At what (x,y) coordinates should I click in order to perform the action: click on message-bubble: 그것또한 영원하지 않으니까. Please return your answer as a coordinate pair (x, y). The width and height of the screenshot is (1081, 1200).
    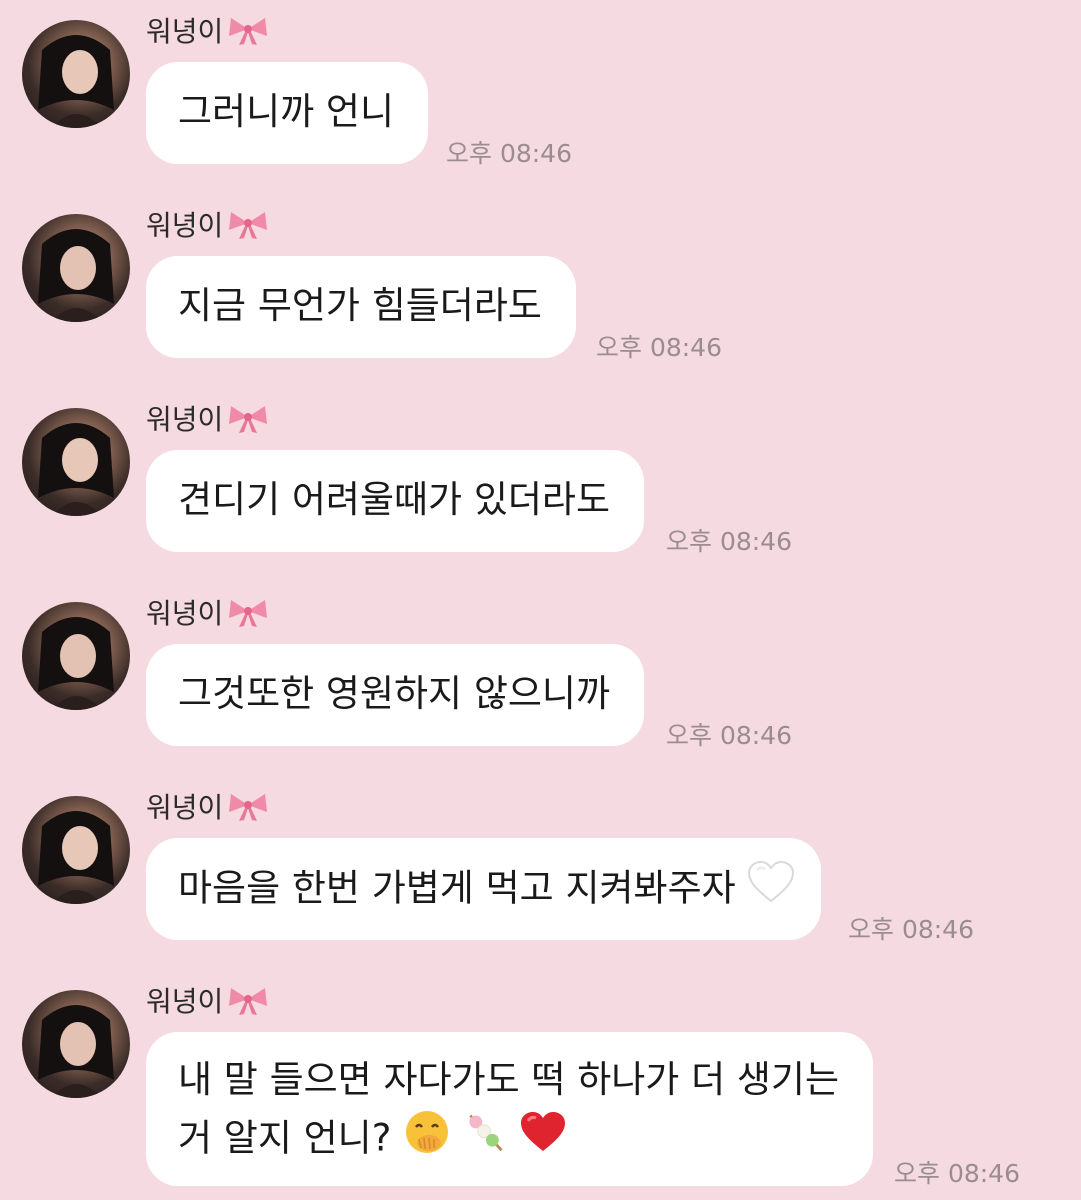
    Looking at the image, I should click on (395, 695).